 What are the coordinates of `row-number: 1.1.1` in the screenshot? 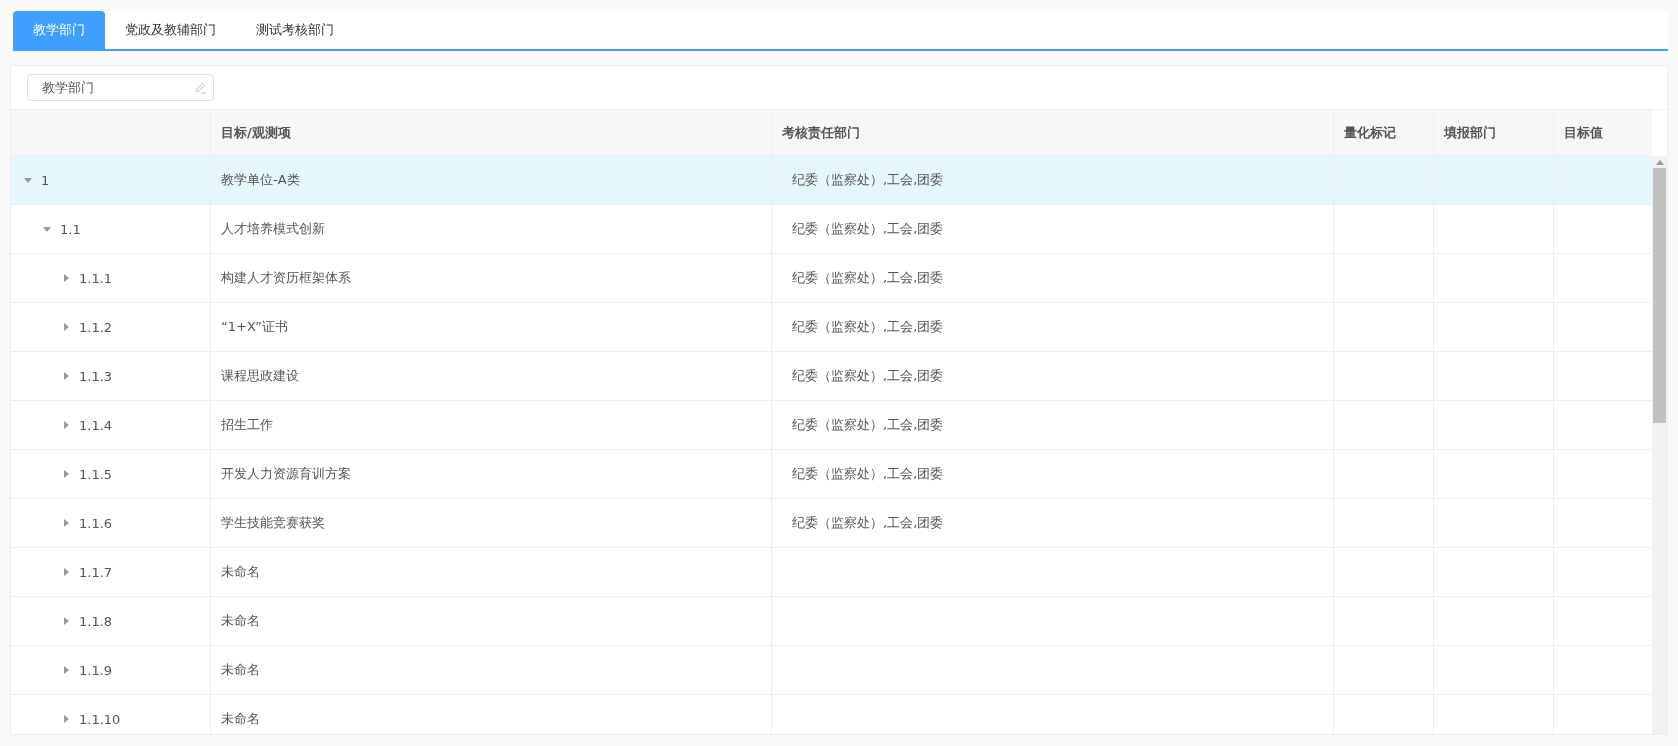 It's located at (96, 278).